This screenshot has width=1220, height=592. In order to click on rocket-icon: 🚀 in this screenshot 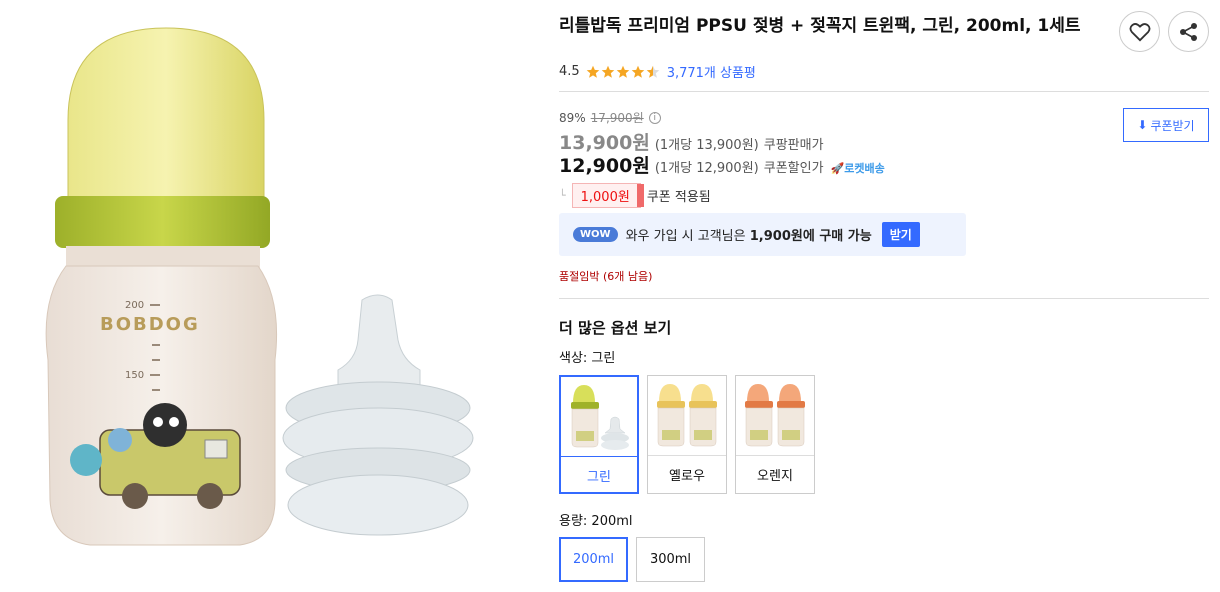, I will do `click(837, 168)`.